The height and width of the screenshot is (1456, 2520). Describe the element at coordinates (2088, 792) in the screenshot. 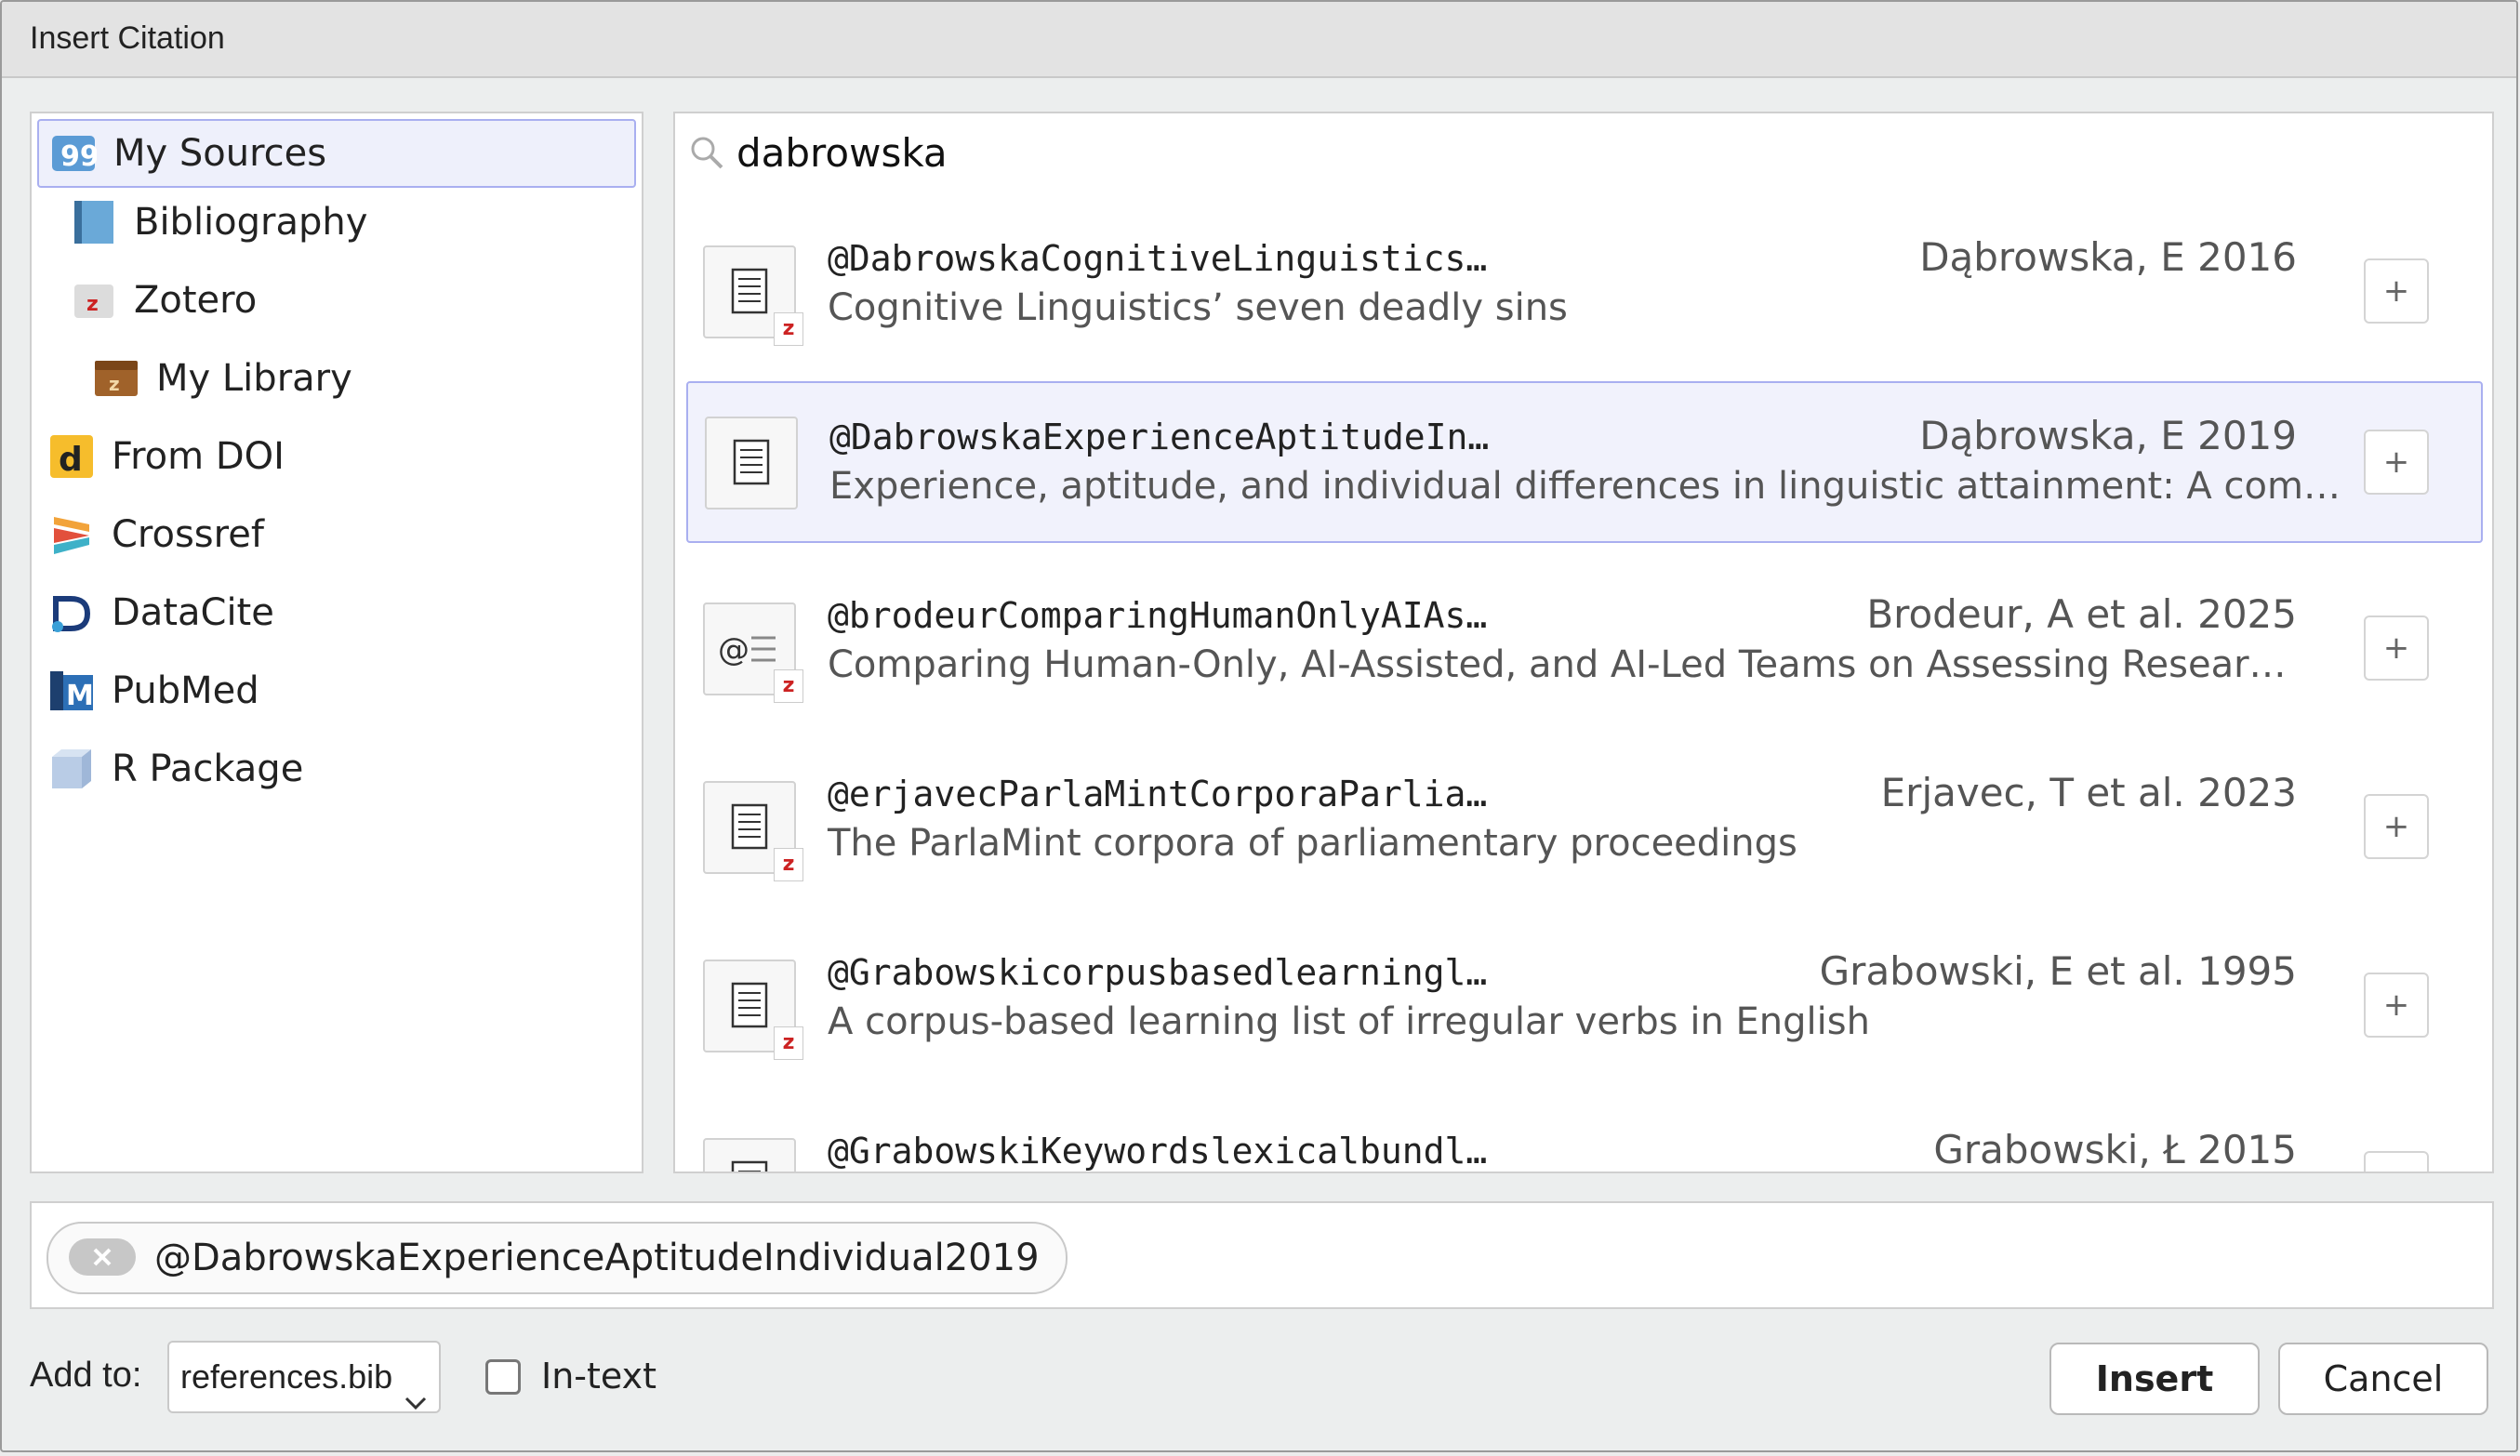

I see `citation-author-year: Erjavec, T et al. 2023` at that location.